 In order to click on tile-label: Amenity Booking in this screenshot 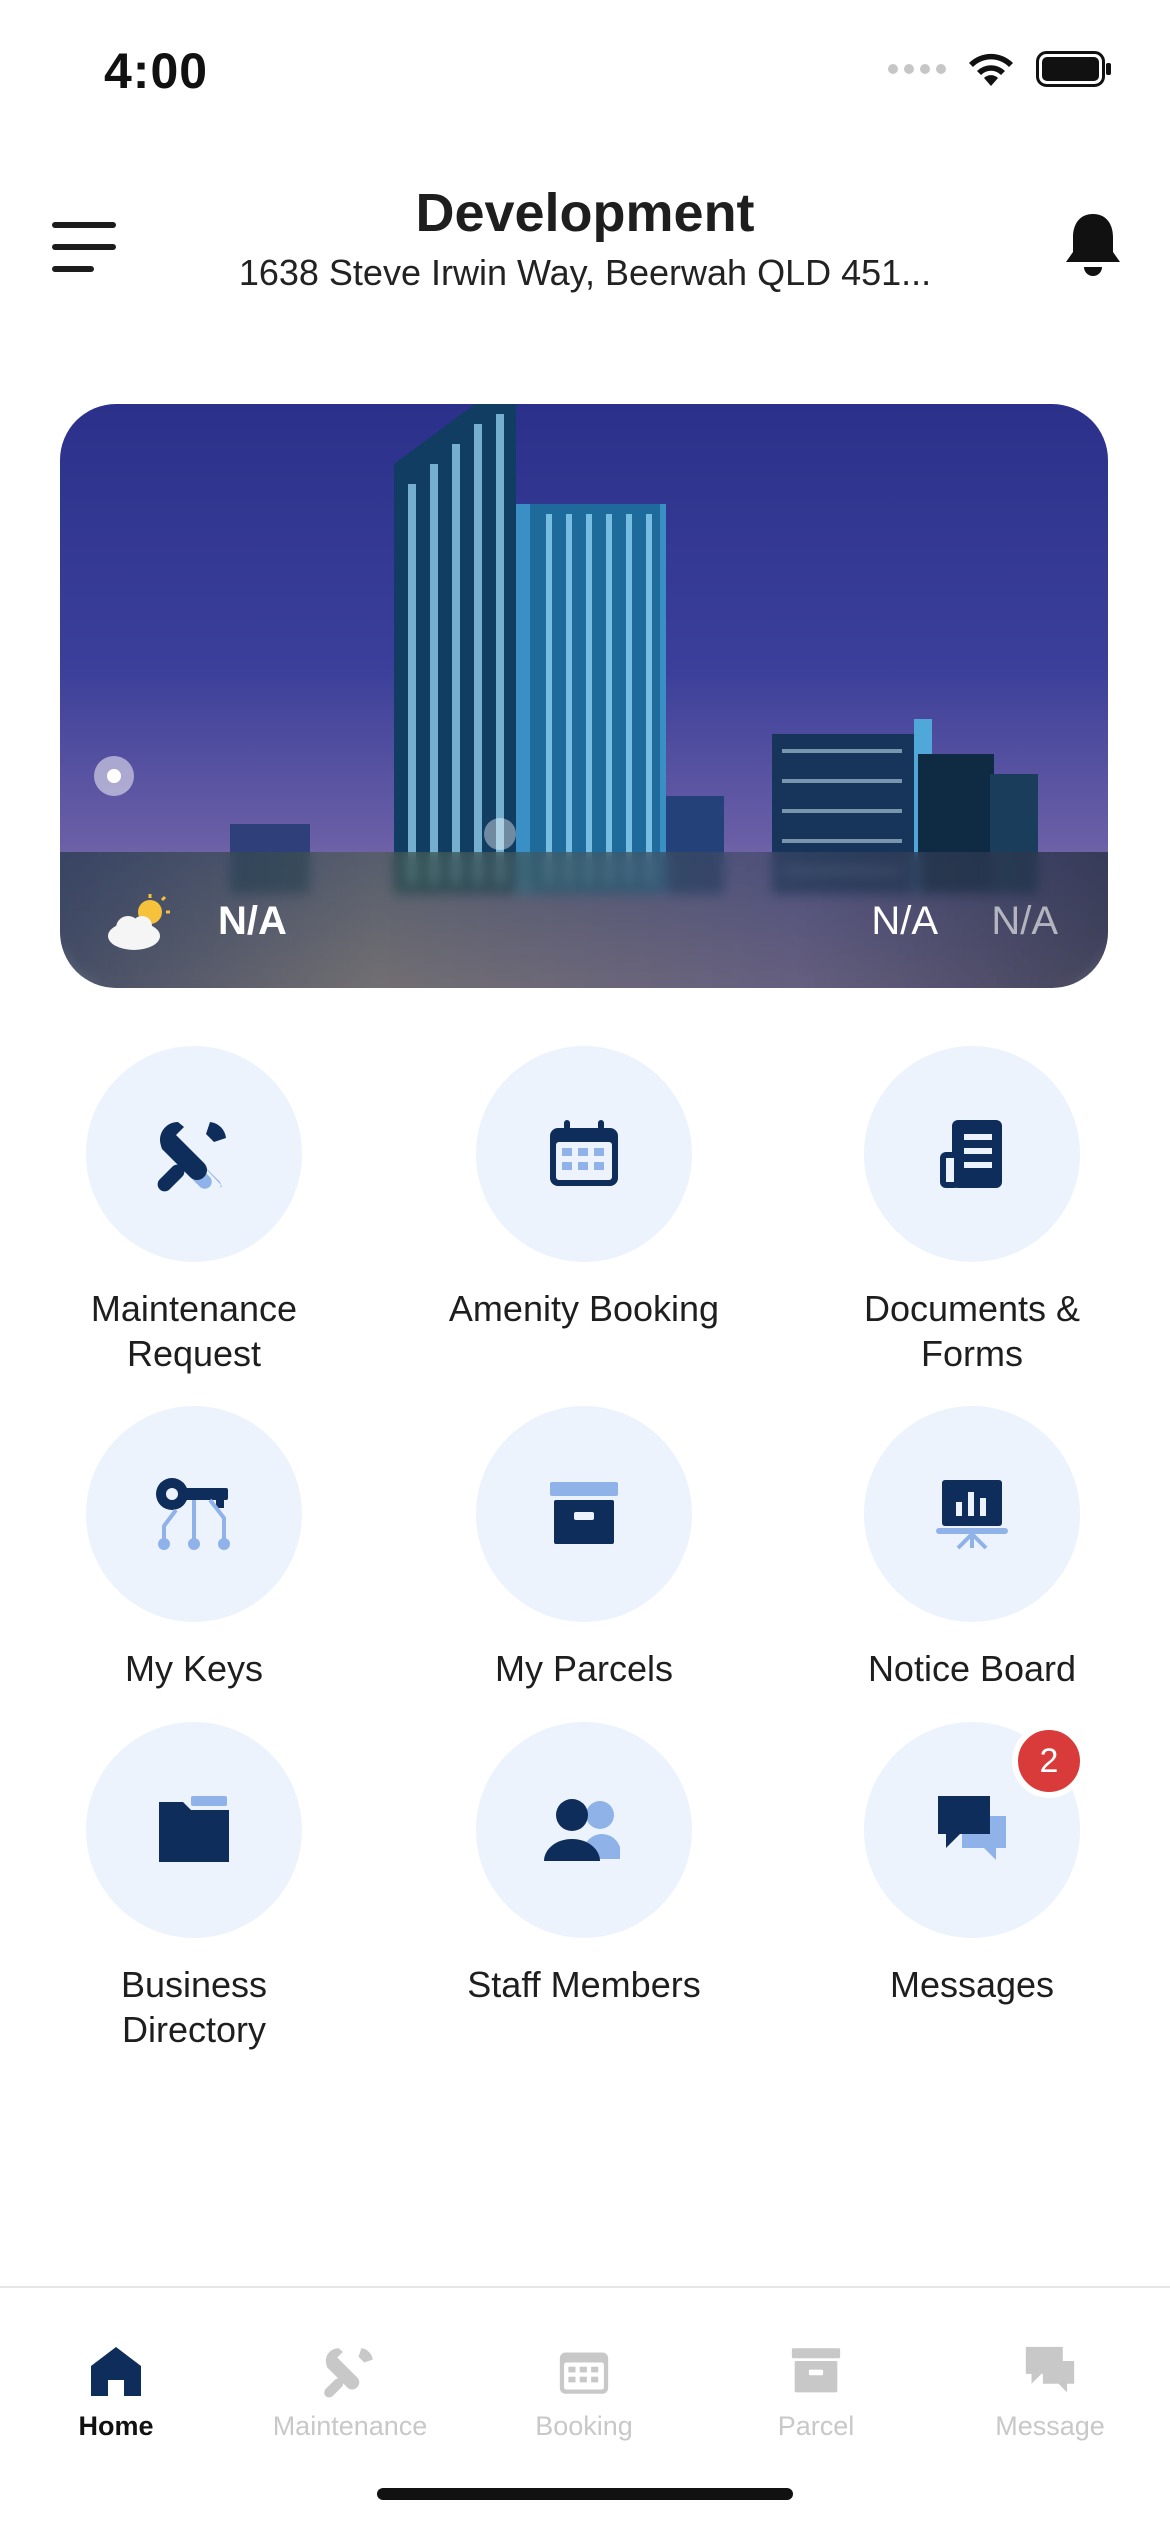, I will do `click(584, 1308)`.